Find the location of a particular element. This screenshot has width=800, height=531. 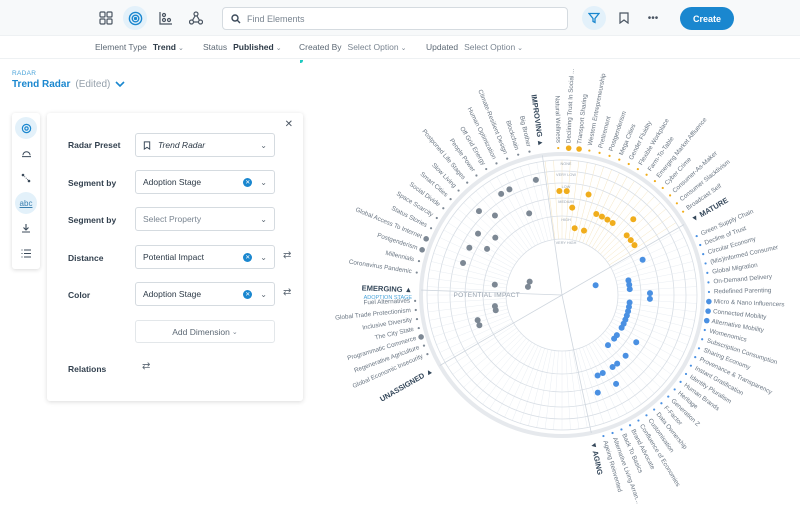

radar-title-selector: Trend Radar (Edited) is located at coordinates (68, 84).